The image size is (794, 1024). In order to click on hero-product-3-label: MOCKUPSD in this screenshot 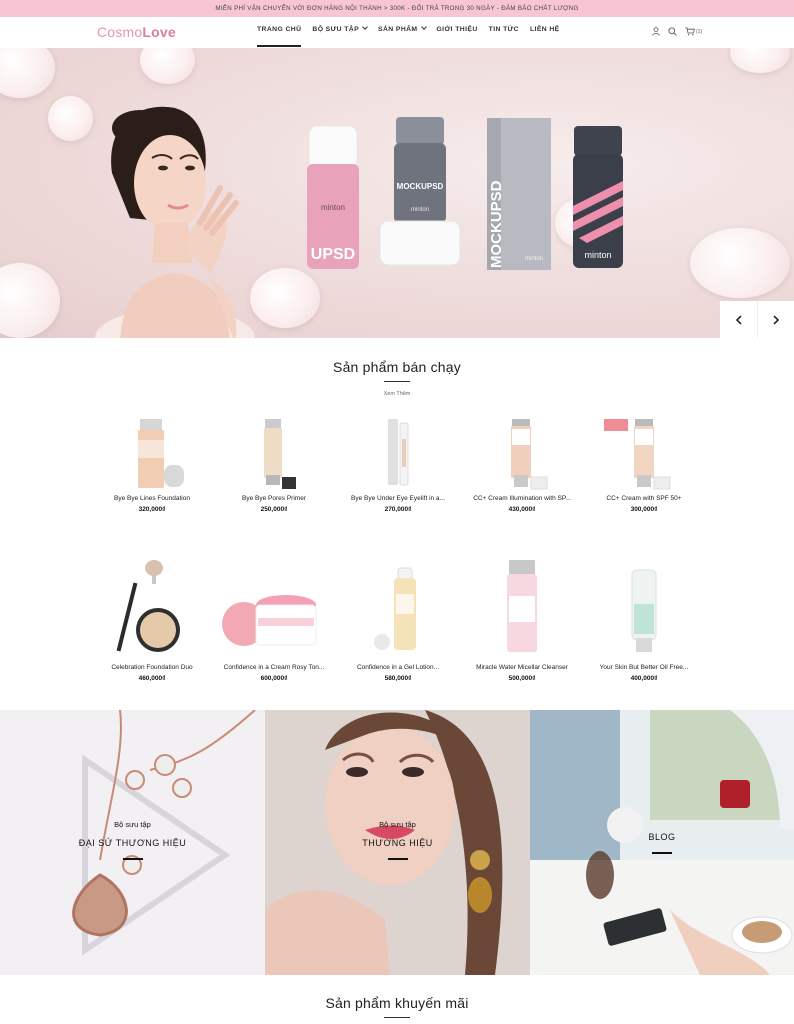, I will do `click(496, 224)`.